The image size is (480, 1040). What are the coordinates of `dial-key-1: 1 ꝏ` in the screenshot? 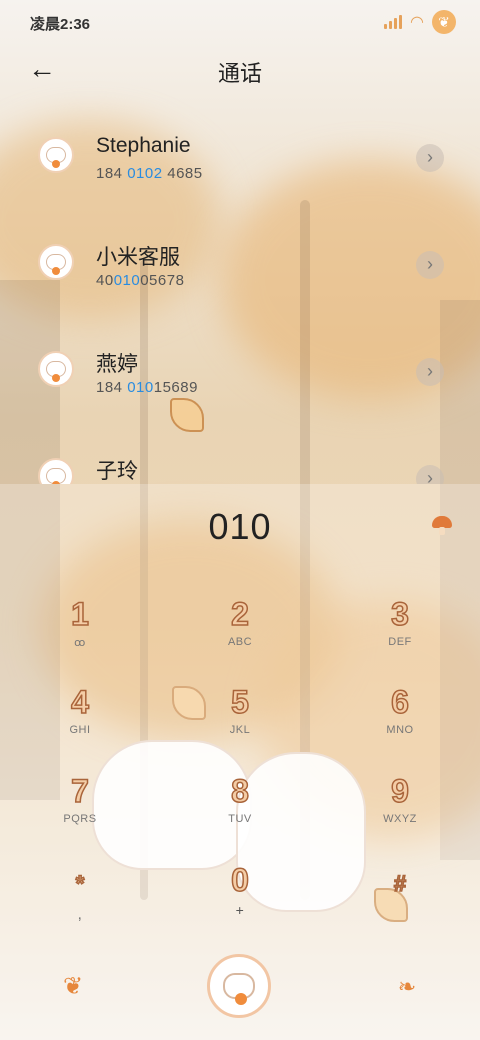 It's located at (80, 635).